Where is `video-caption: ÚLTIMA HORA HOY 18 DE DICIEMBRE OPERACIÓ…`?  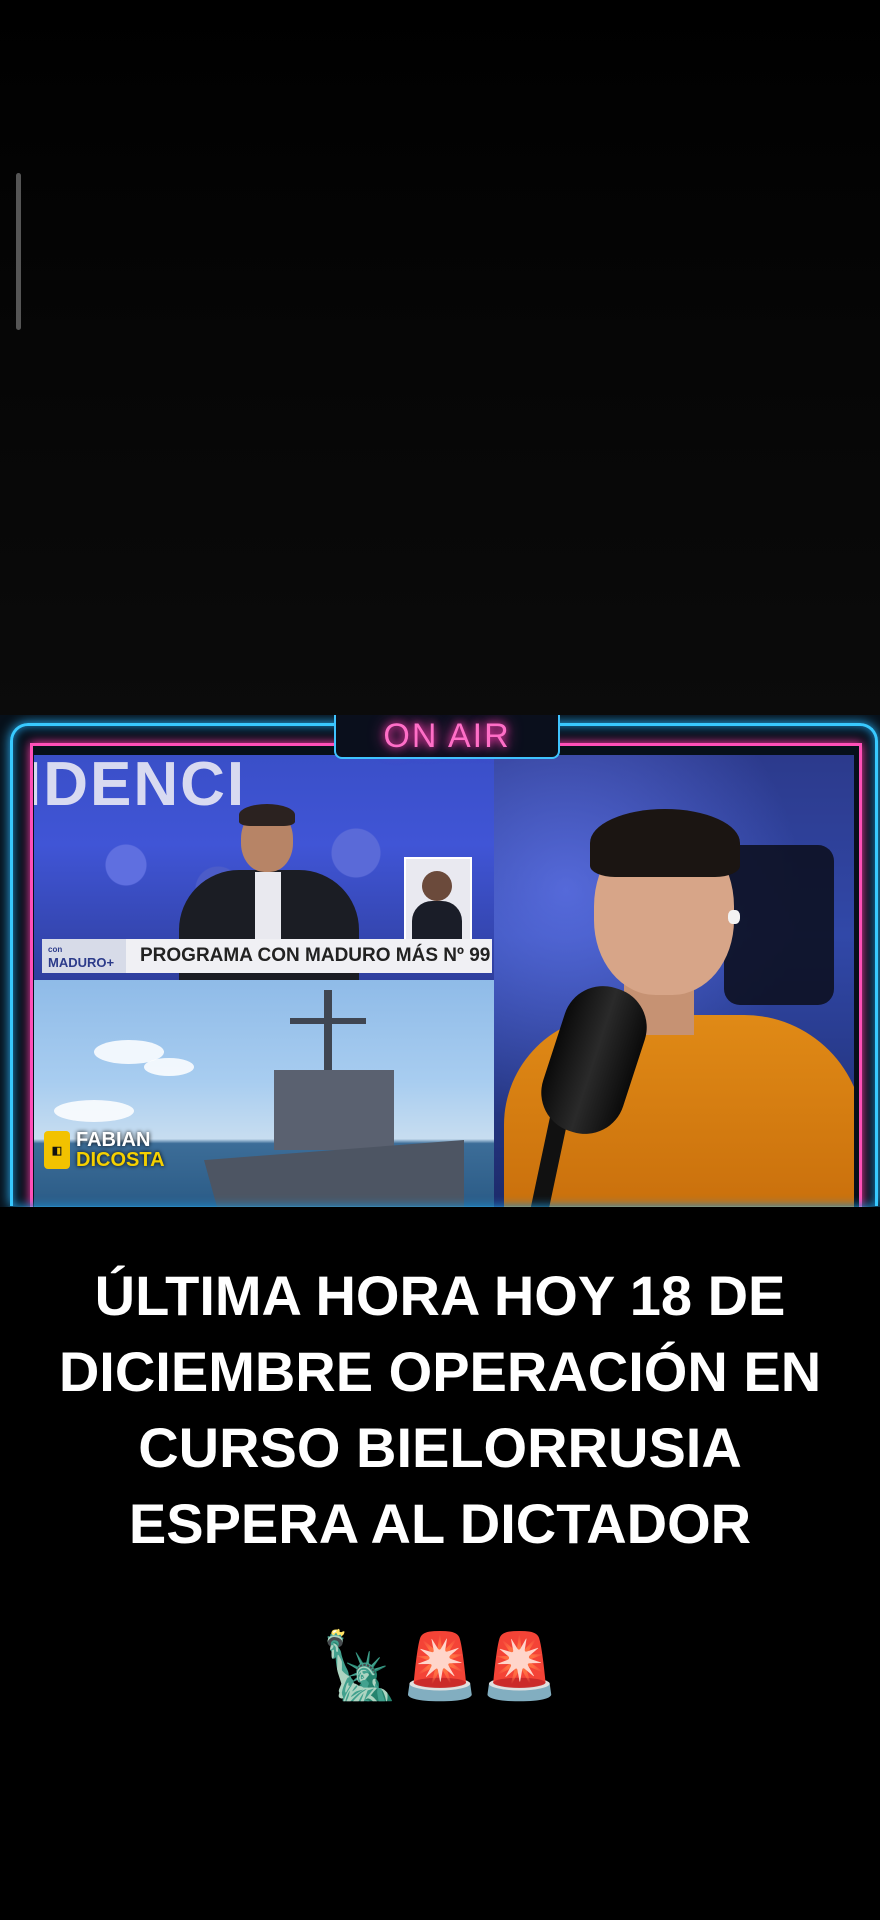 video-caption: ÚLTIMA HORA HOY 18 DE DICIEMBRE OPERACIÓ… is located at coordinates (440, 1409).